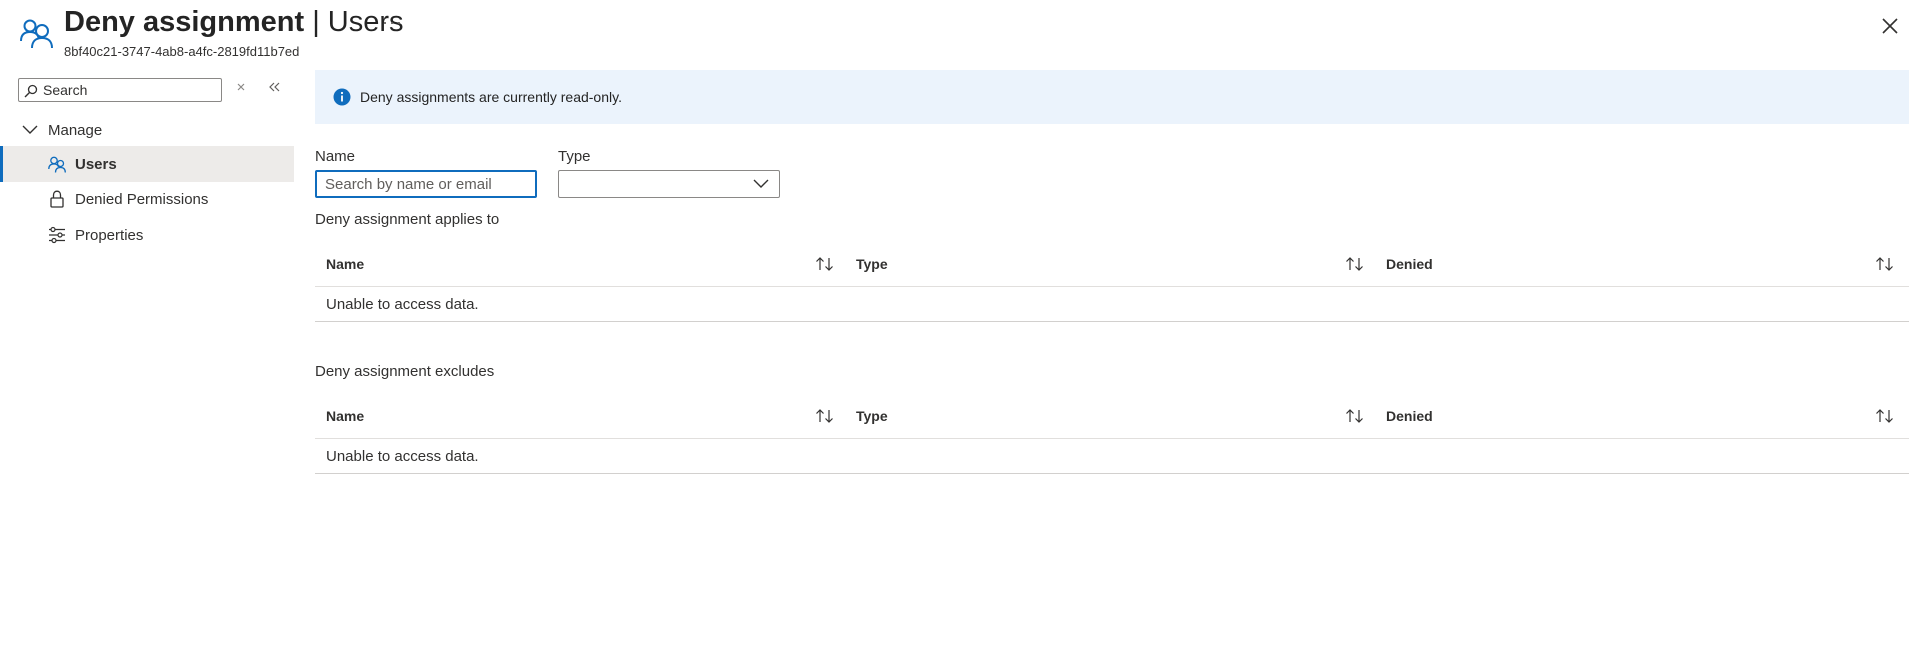  I want to click on lock-icon, so click(57, 199).